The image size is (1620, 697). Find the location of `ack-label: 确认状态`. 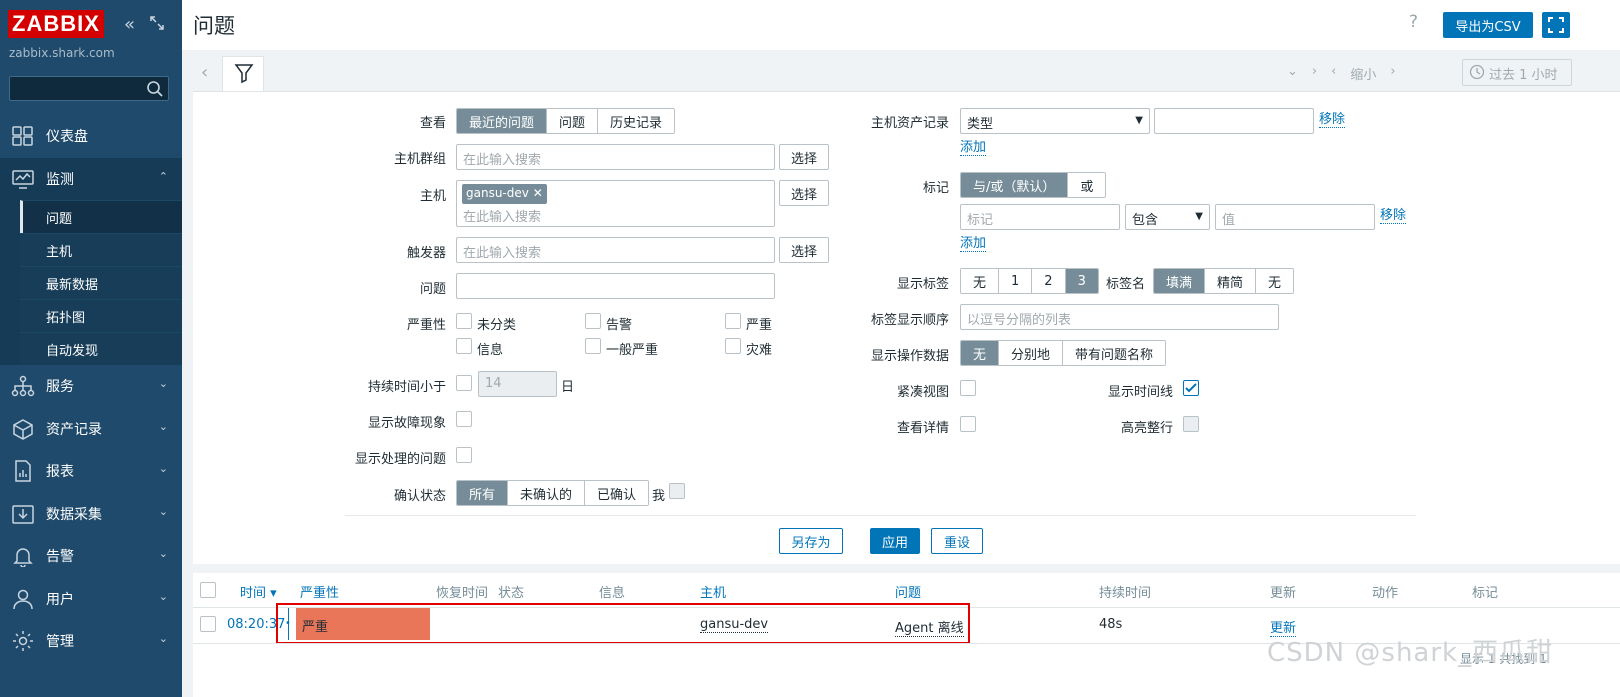

ack-label: 确认状态 is located at coordinates (419, 496).